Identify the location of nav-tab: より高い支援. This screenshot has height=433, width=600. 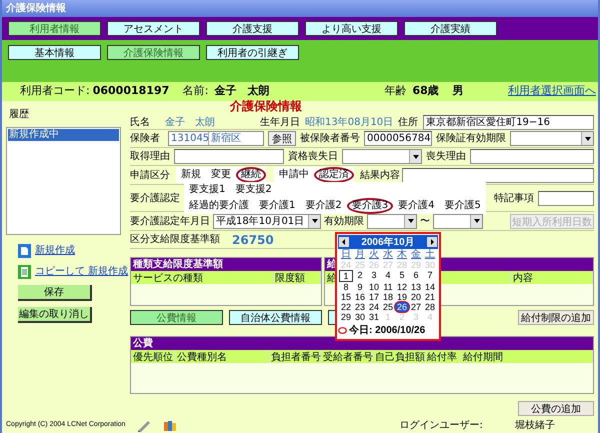
(351, 28).